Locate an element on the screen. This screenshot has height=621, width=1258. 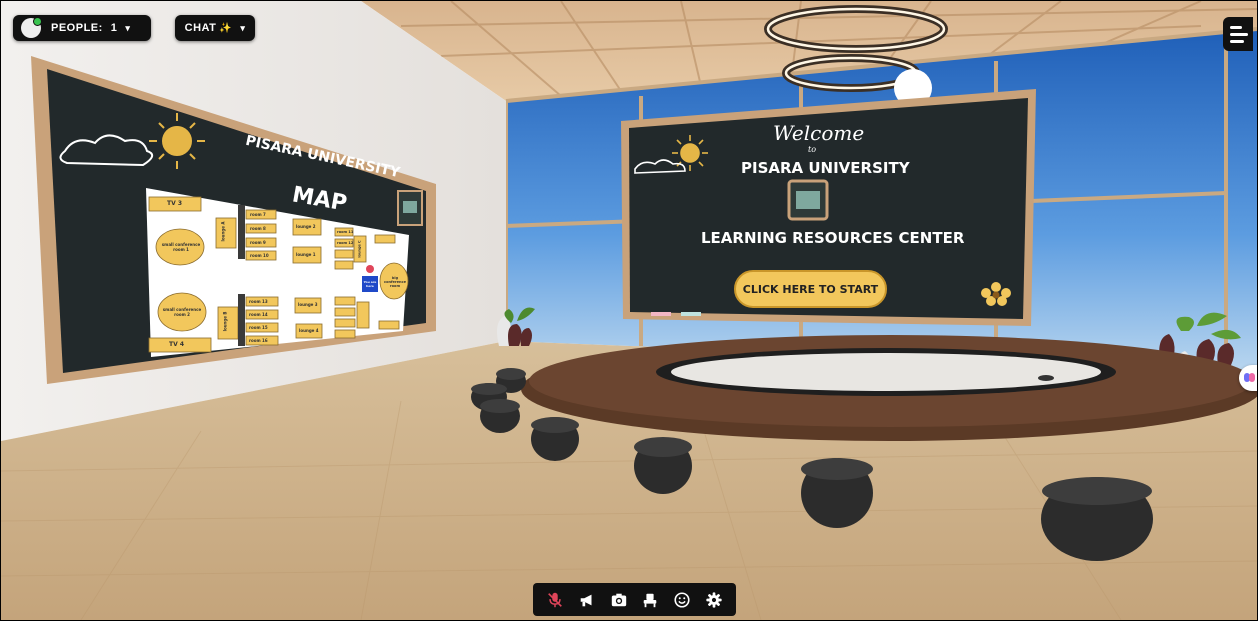
map-label-room-13: room 13 is located at coordinates (258, 301).